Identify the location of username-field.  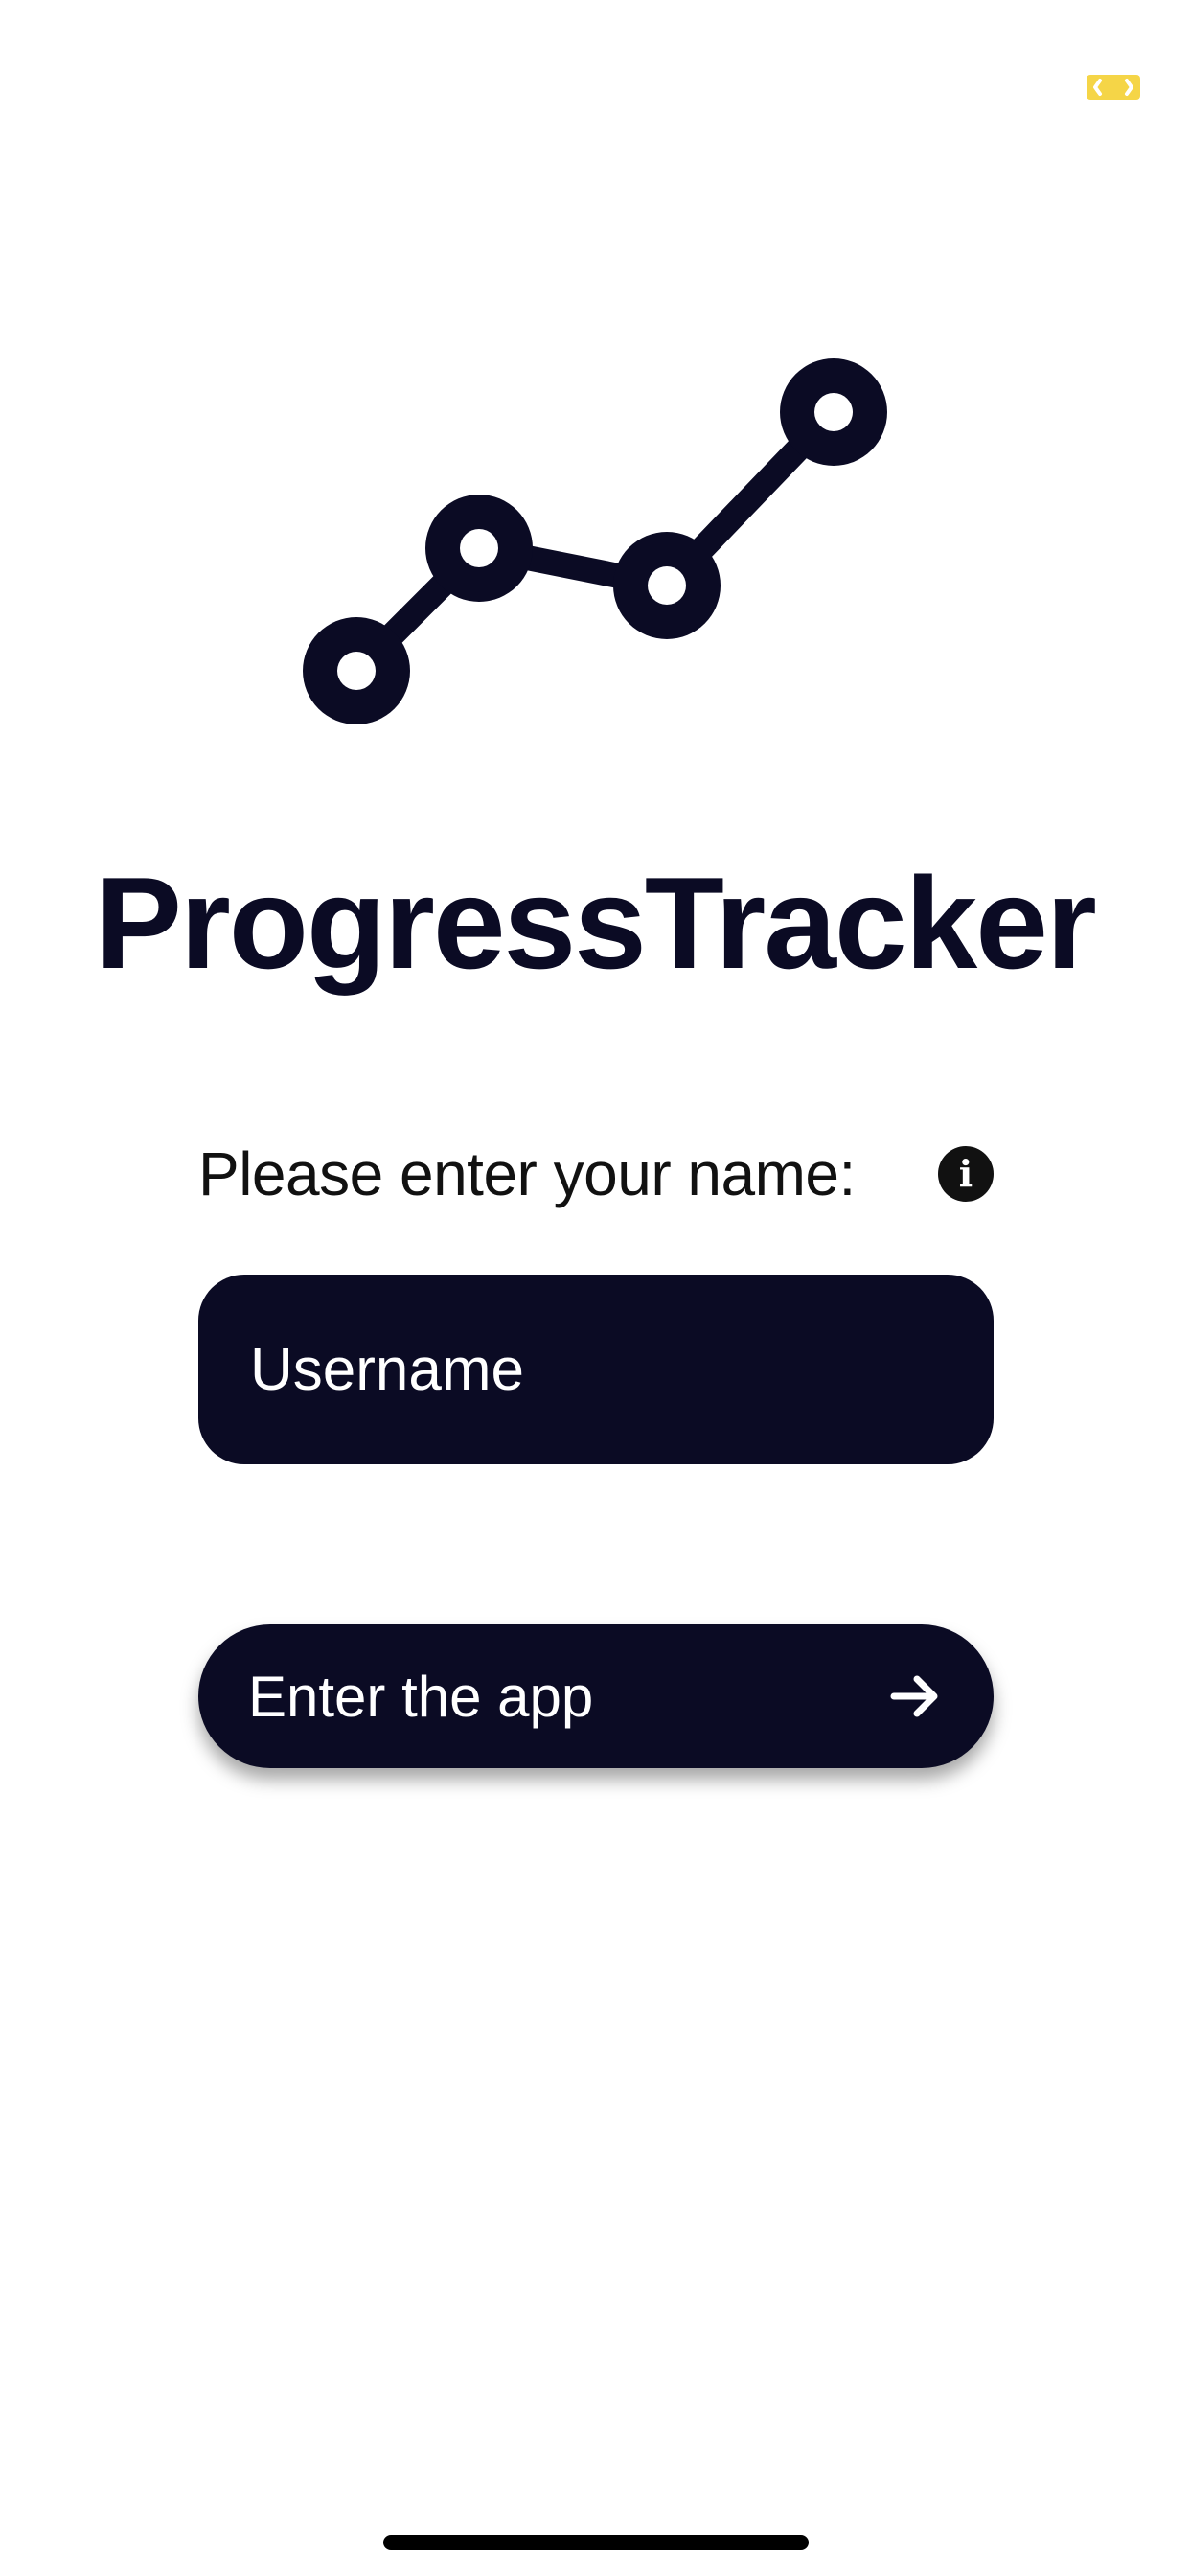
(596, 1369).